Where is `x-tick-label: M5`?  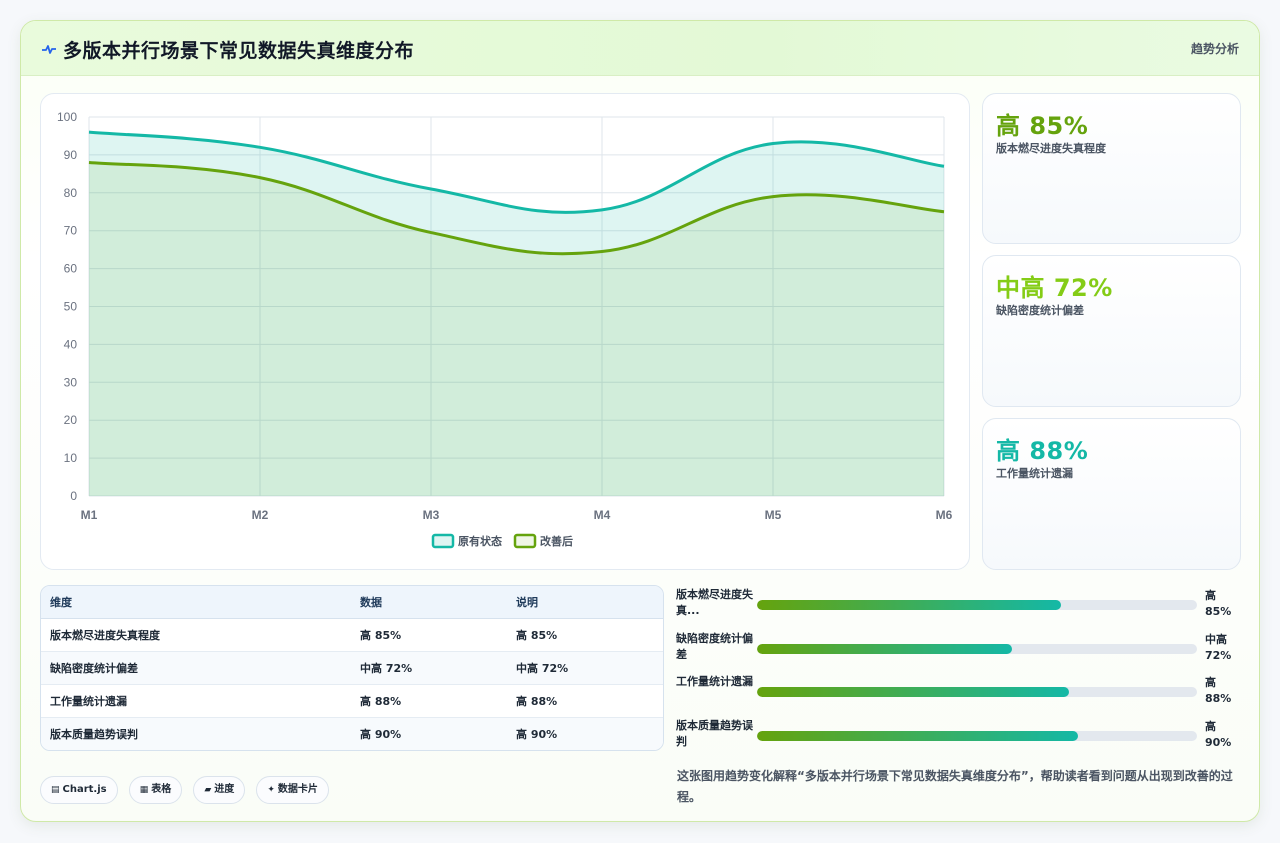 x-tick-label: M5 is located at coordinates (773, 515).